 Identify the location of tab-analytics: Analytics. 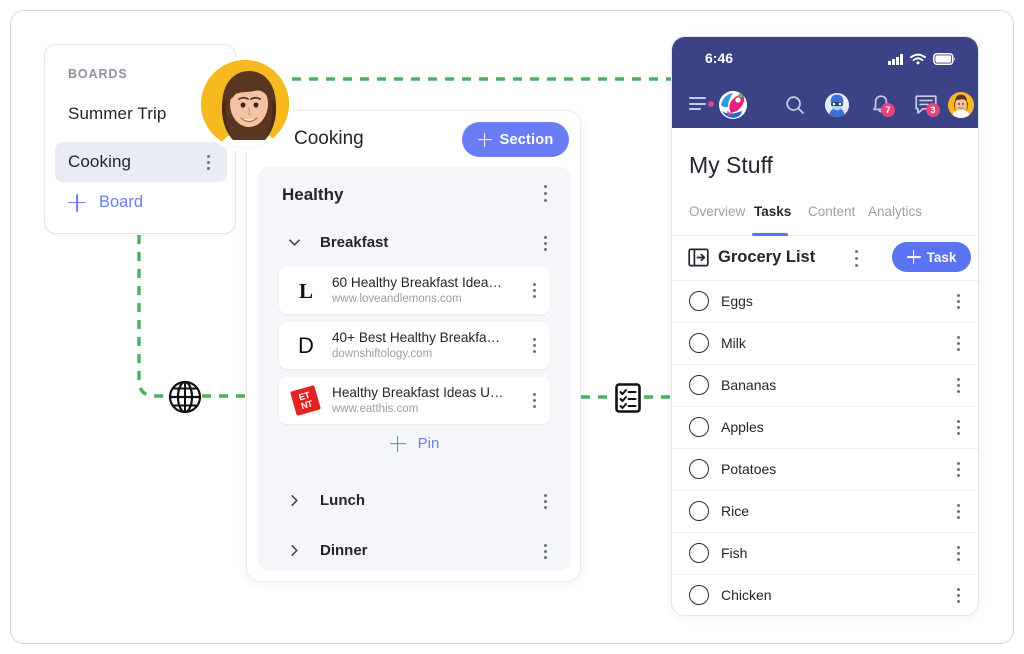
(895, 211).